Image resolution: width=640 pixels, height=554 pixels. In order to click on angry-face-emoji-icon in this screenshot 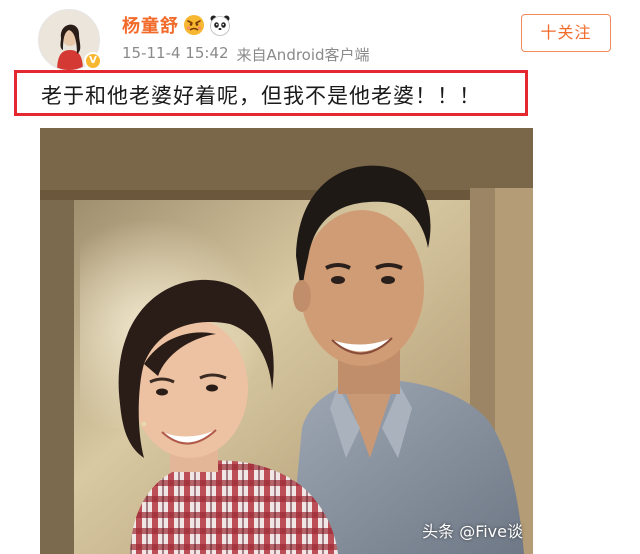, I will do `click(194, 25)`.